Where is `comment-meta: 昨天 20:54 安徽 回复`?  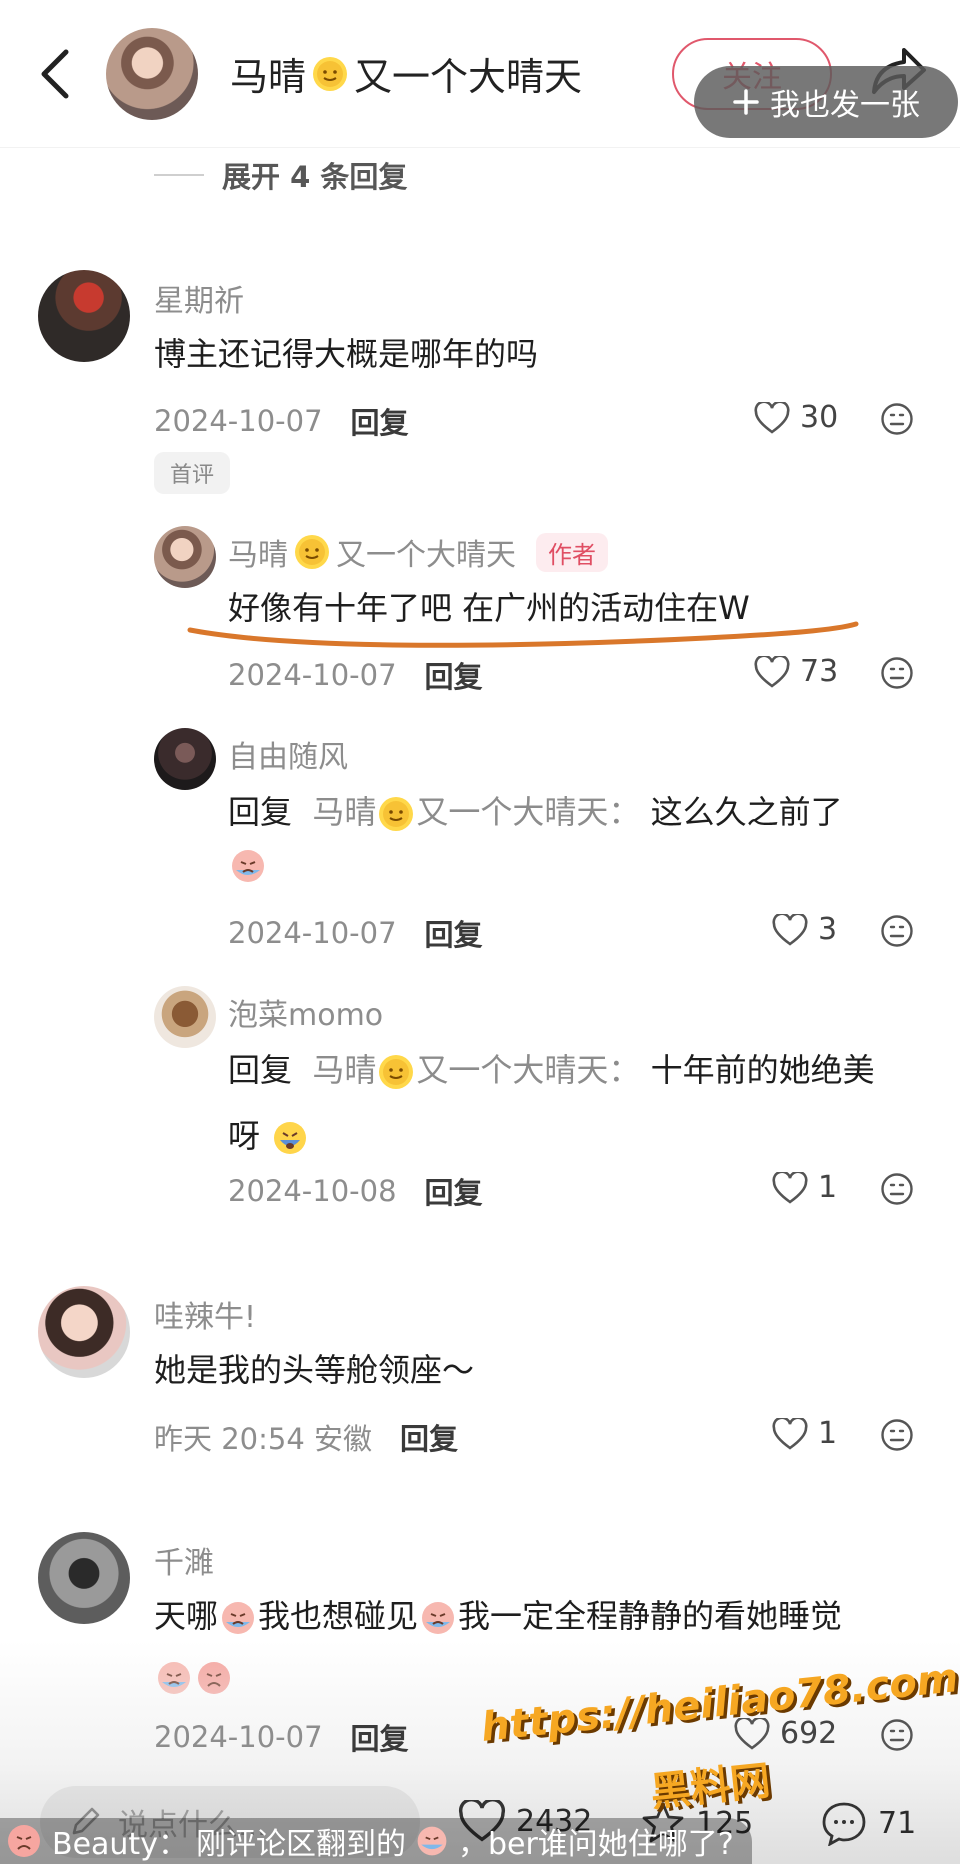 comment-meta: 昨天 20:54 安徽 回复 is located at coordinates (306, 1437).